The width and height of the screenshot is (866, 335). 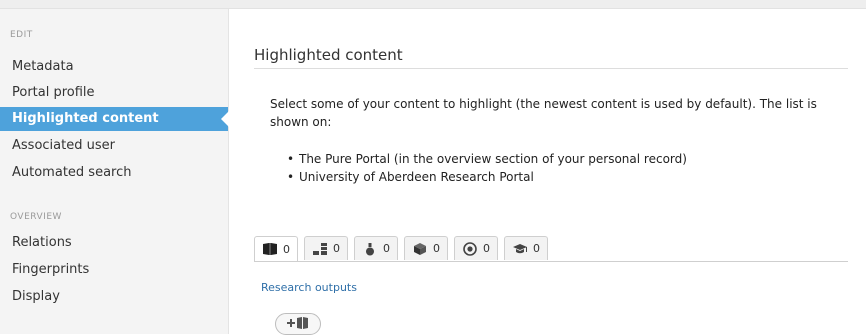 I want to click on book-icon, so click(x=270, y=249).